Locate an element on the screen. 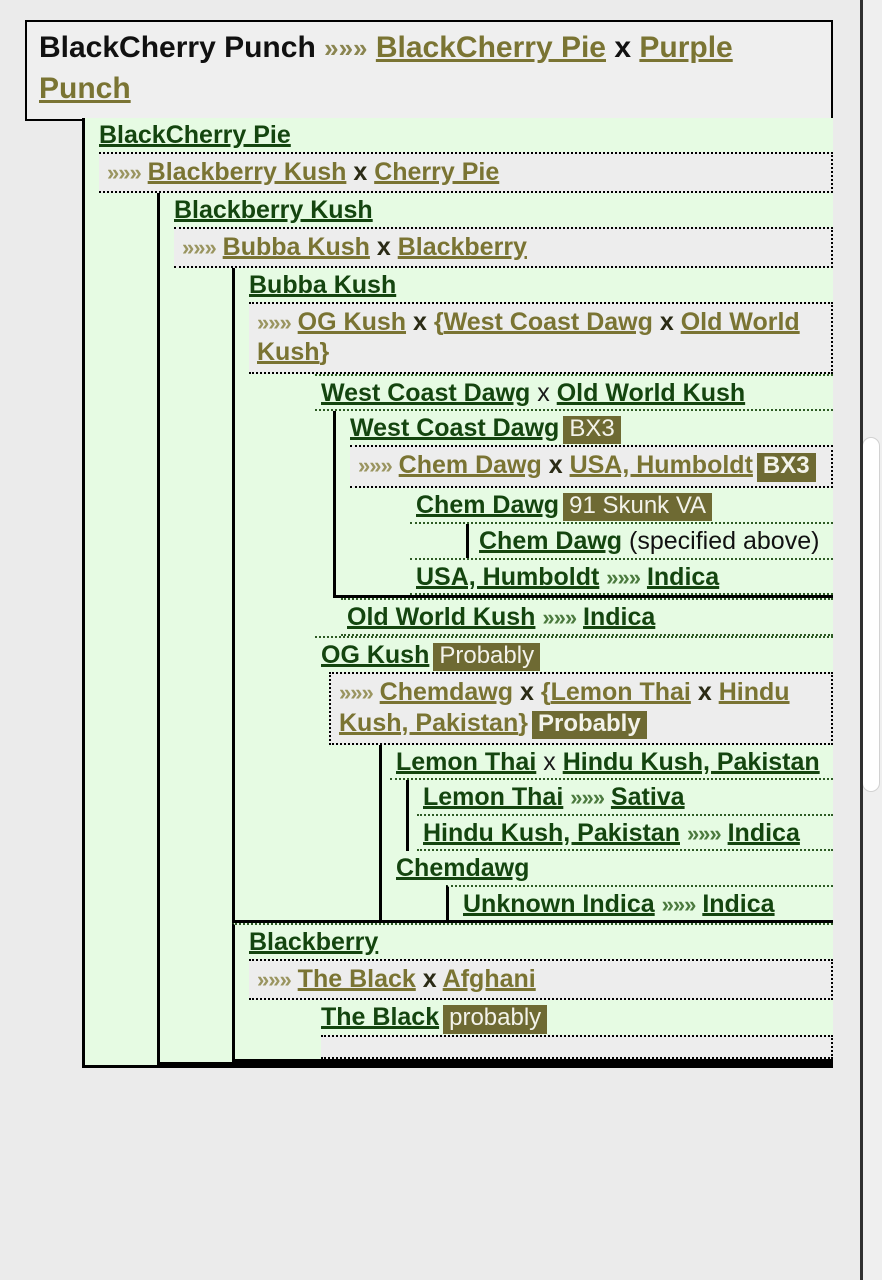 Image resolution: width=882 pixels, height=1280 pixels. node-title-usa-humboldt: USA, Humboldt »»» Indica is located at coordinates (621, 576).